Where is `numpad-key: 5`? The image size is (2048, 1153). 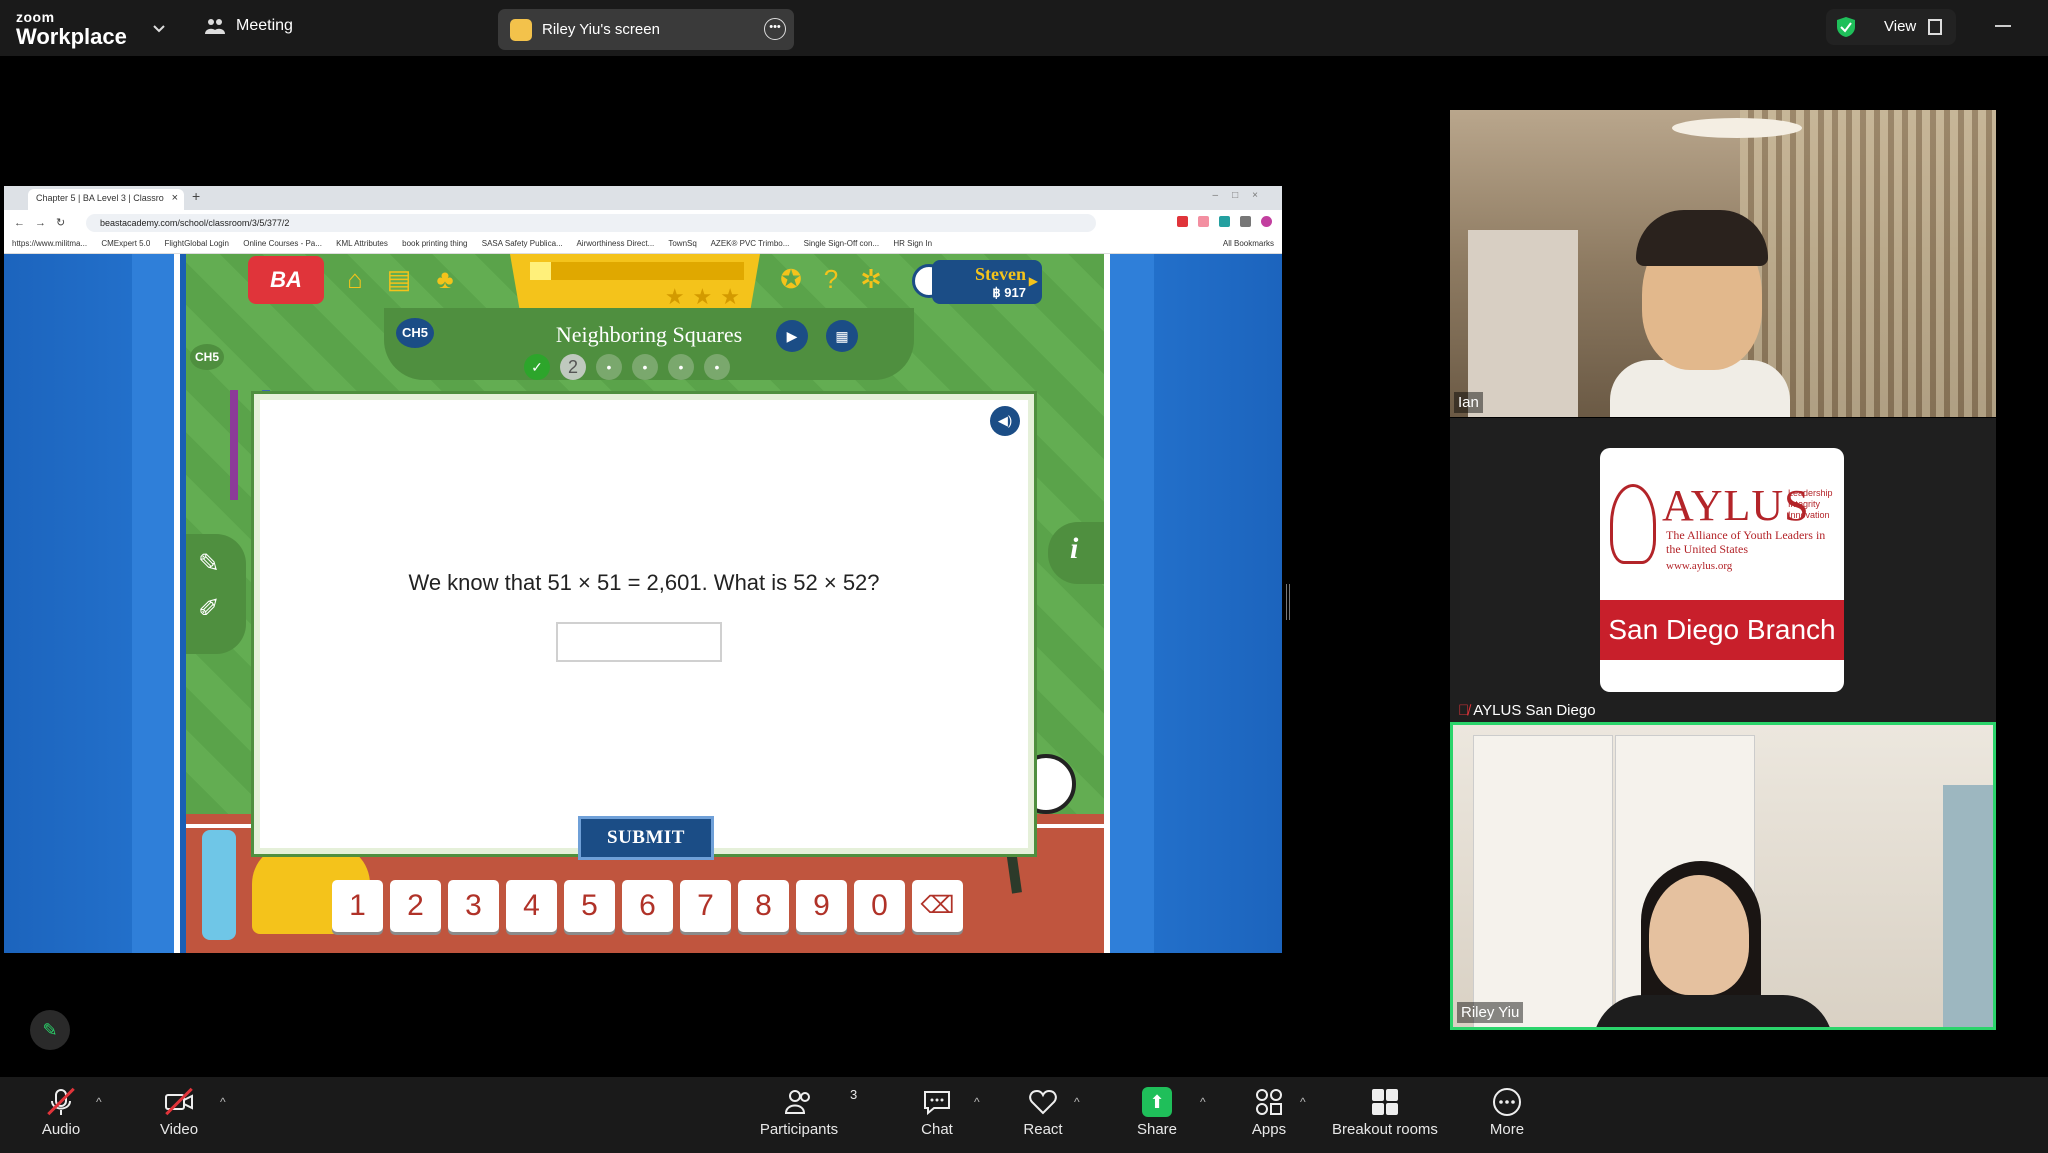 numpad-key: 5 is located at coordinates (589, 906).